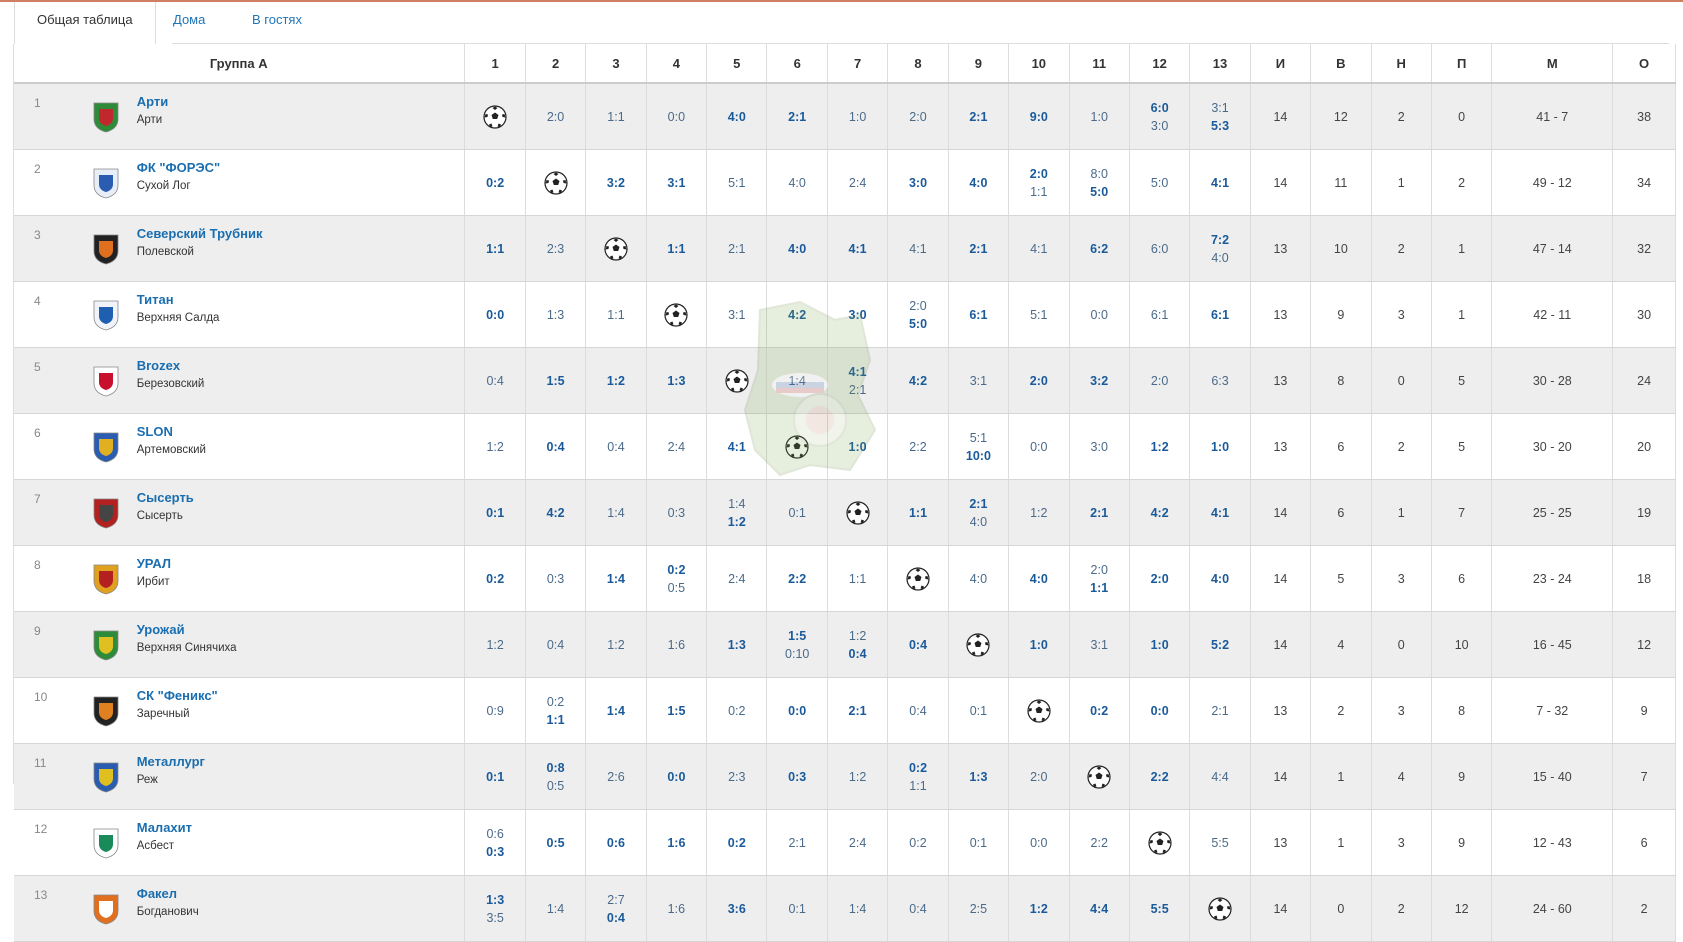 The height and width of the screenshot is (942, 1683). I want to click on match-score: 1:5, so click(796, 636).